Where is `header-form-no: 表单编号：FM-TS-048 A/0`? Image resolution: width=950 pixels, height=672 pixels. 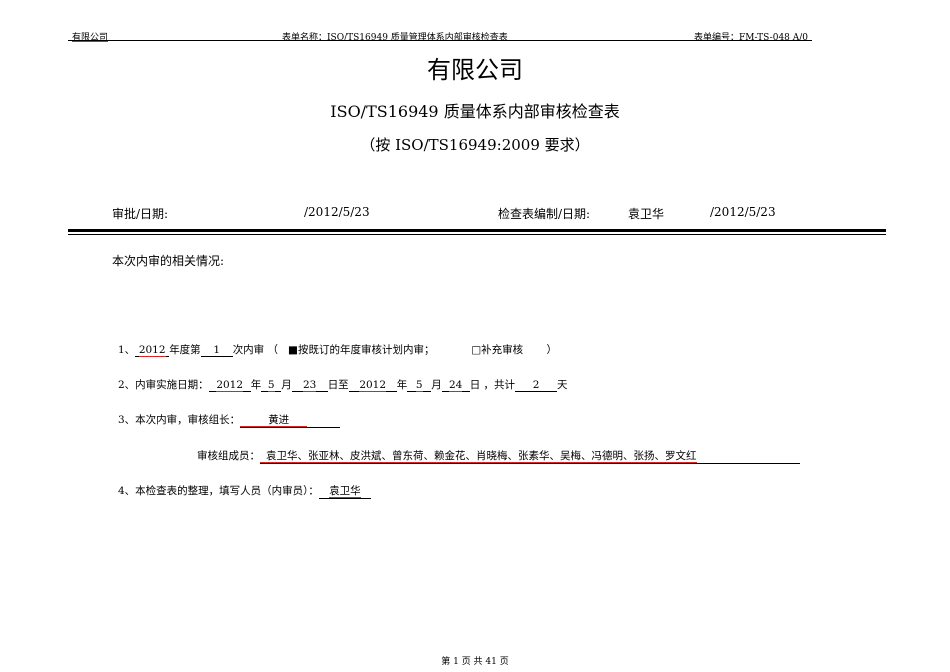
header-form-no: 表单编号：FM-TS-048 A/0 is located at coordinates (751, 38).